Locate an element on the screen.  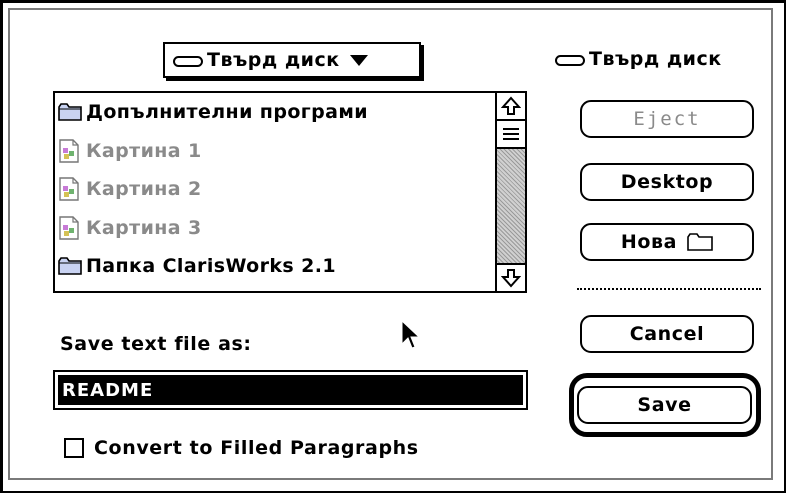
save-button: Save is located at coordinates (664, 405).